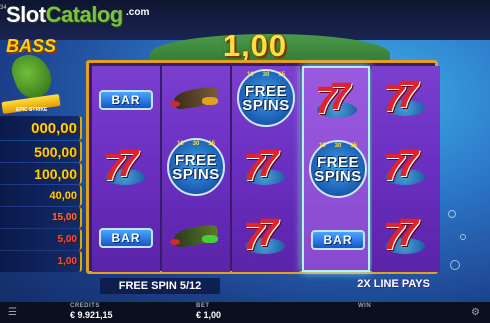 The height and width of the screenshot is (323, 490). I want to click on watermark-slot: Slot, so click(26, 14).